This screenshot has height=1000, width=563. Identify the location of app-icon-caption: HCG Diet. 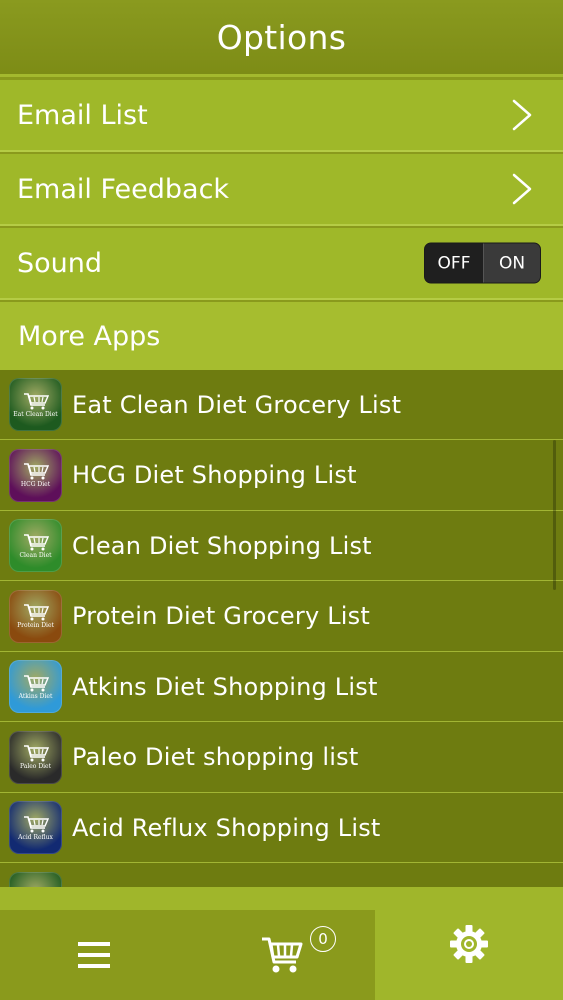
(35, 484).